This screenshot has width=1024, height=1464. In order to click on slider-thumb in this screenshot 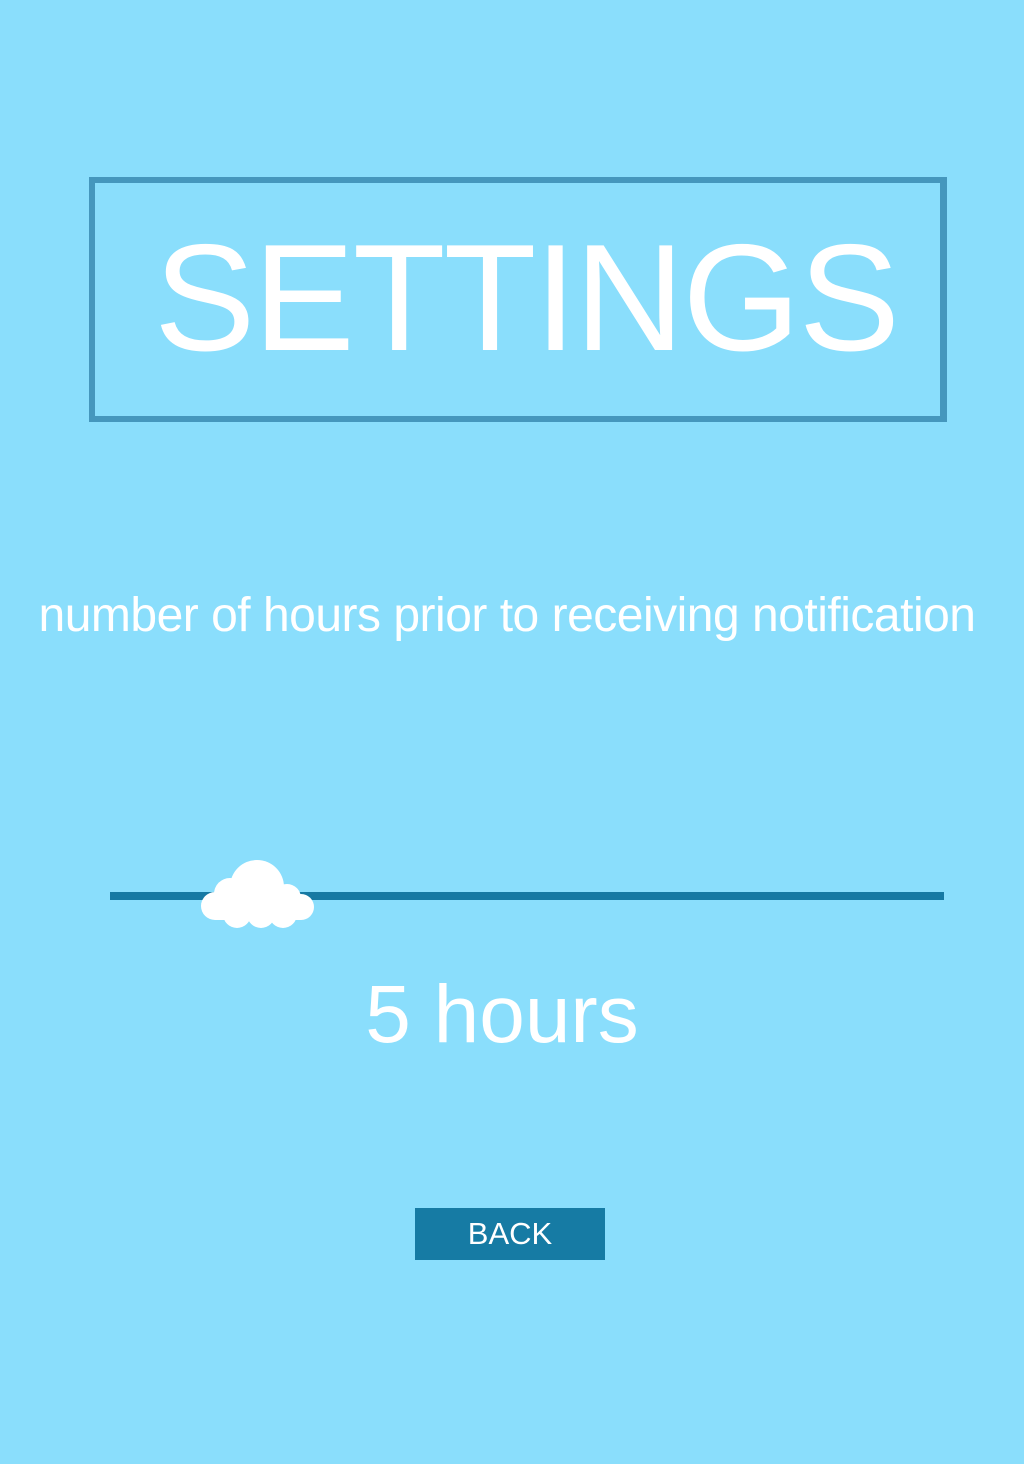, I will do `click(255, 895)`.